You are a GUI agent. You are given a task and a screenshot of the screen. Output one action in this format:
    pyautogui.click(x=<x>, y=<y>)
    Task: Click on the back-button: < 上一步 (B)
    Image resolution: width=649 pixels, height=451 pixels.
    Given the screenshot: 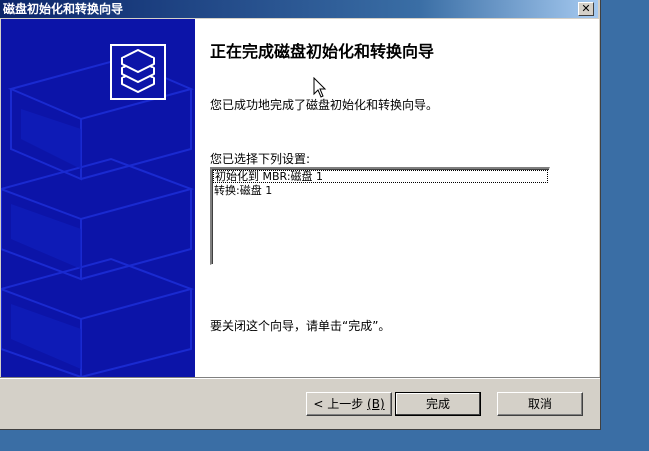 What is the action you would take?
    pyautogui.click(x=349, y=404)
    